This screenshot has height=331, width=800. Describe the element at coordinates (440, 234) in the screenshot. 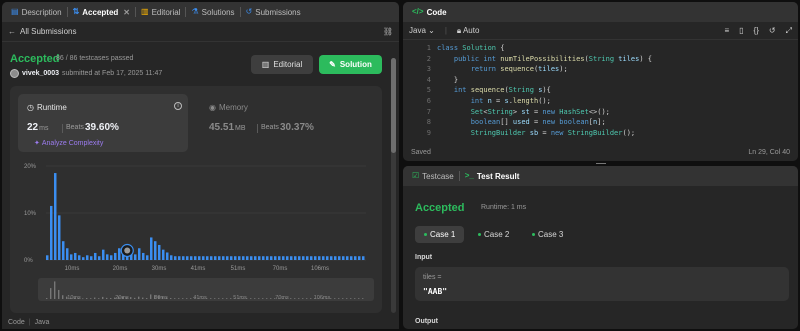

I see `case-tab-1: Case 1` at that location.